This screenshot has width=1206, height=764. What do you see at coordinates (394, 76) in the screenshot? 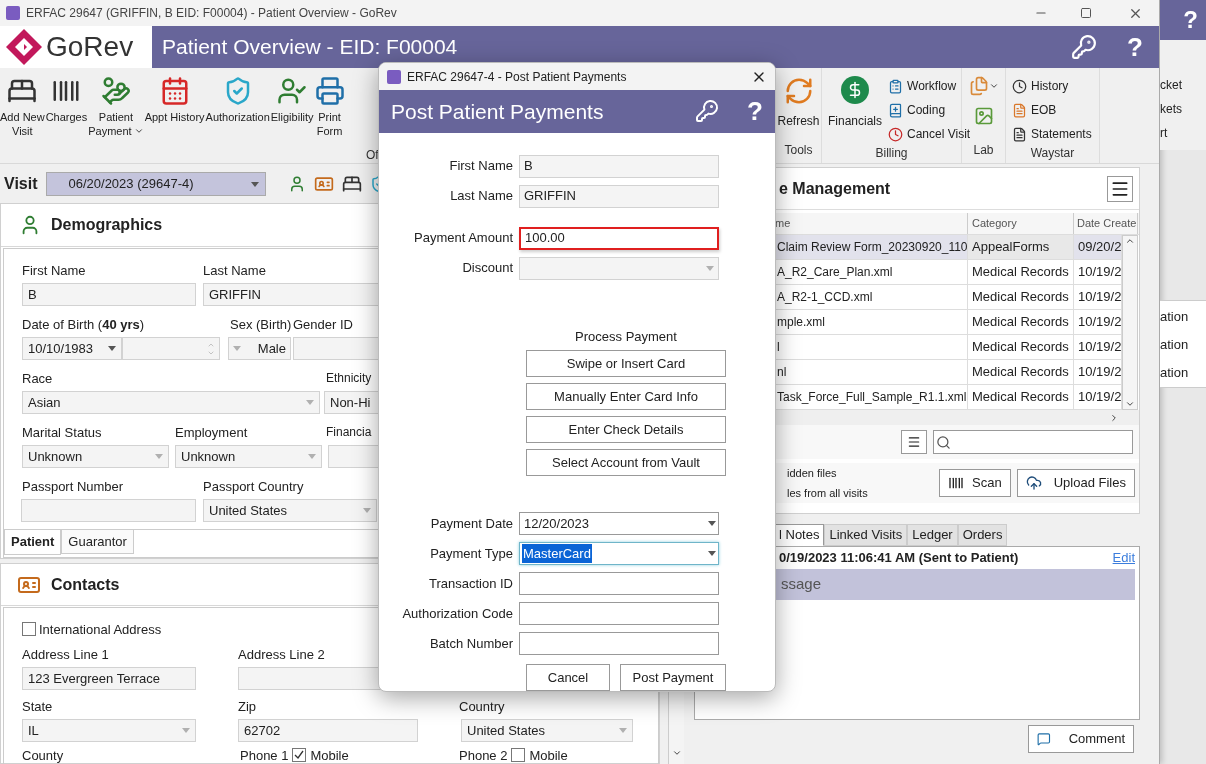
I see `app-icon` at bounding box center [394, 76].